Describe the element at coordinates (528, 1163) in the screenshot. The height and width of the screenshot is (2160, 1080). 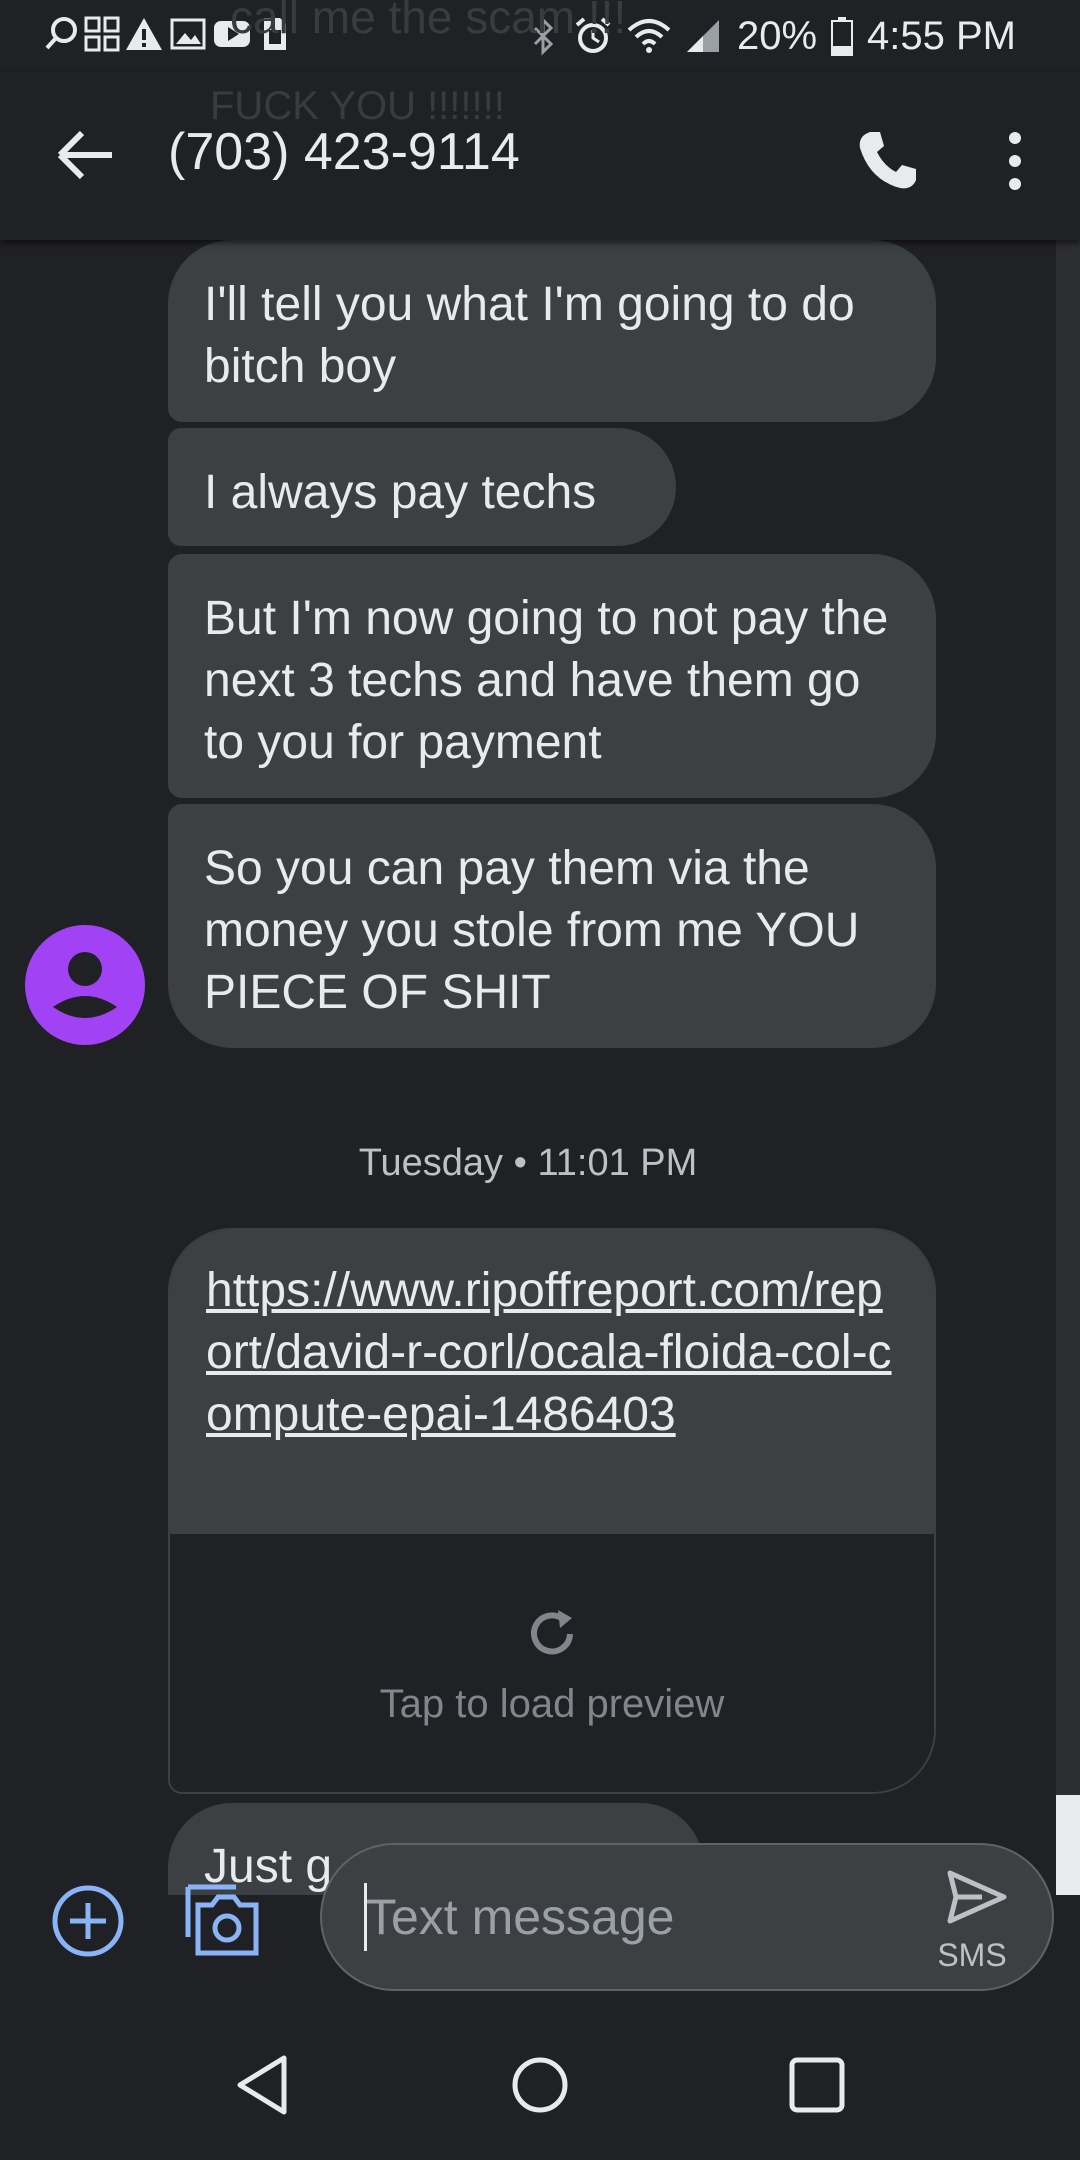
I see `date-divider: Tuesday • 11:01 PM` at that location.